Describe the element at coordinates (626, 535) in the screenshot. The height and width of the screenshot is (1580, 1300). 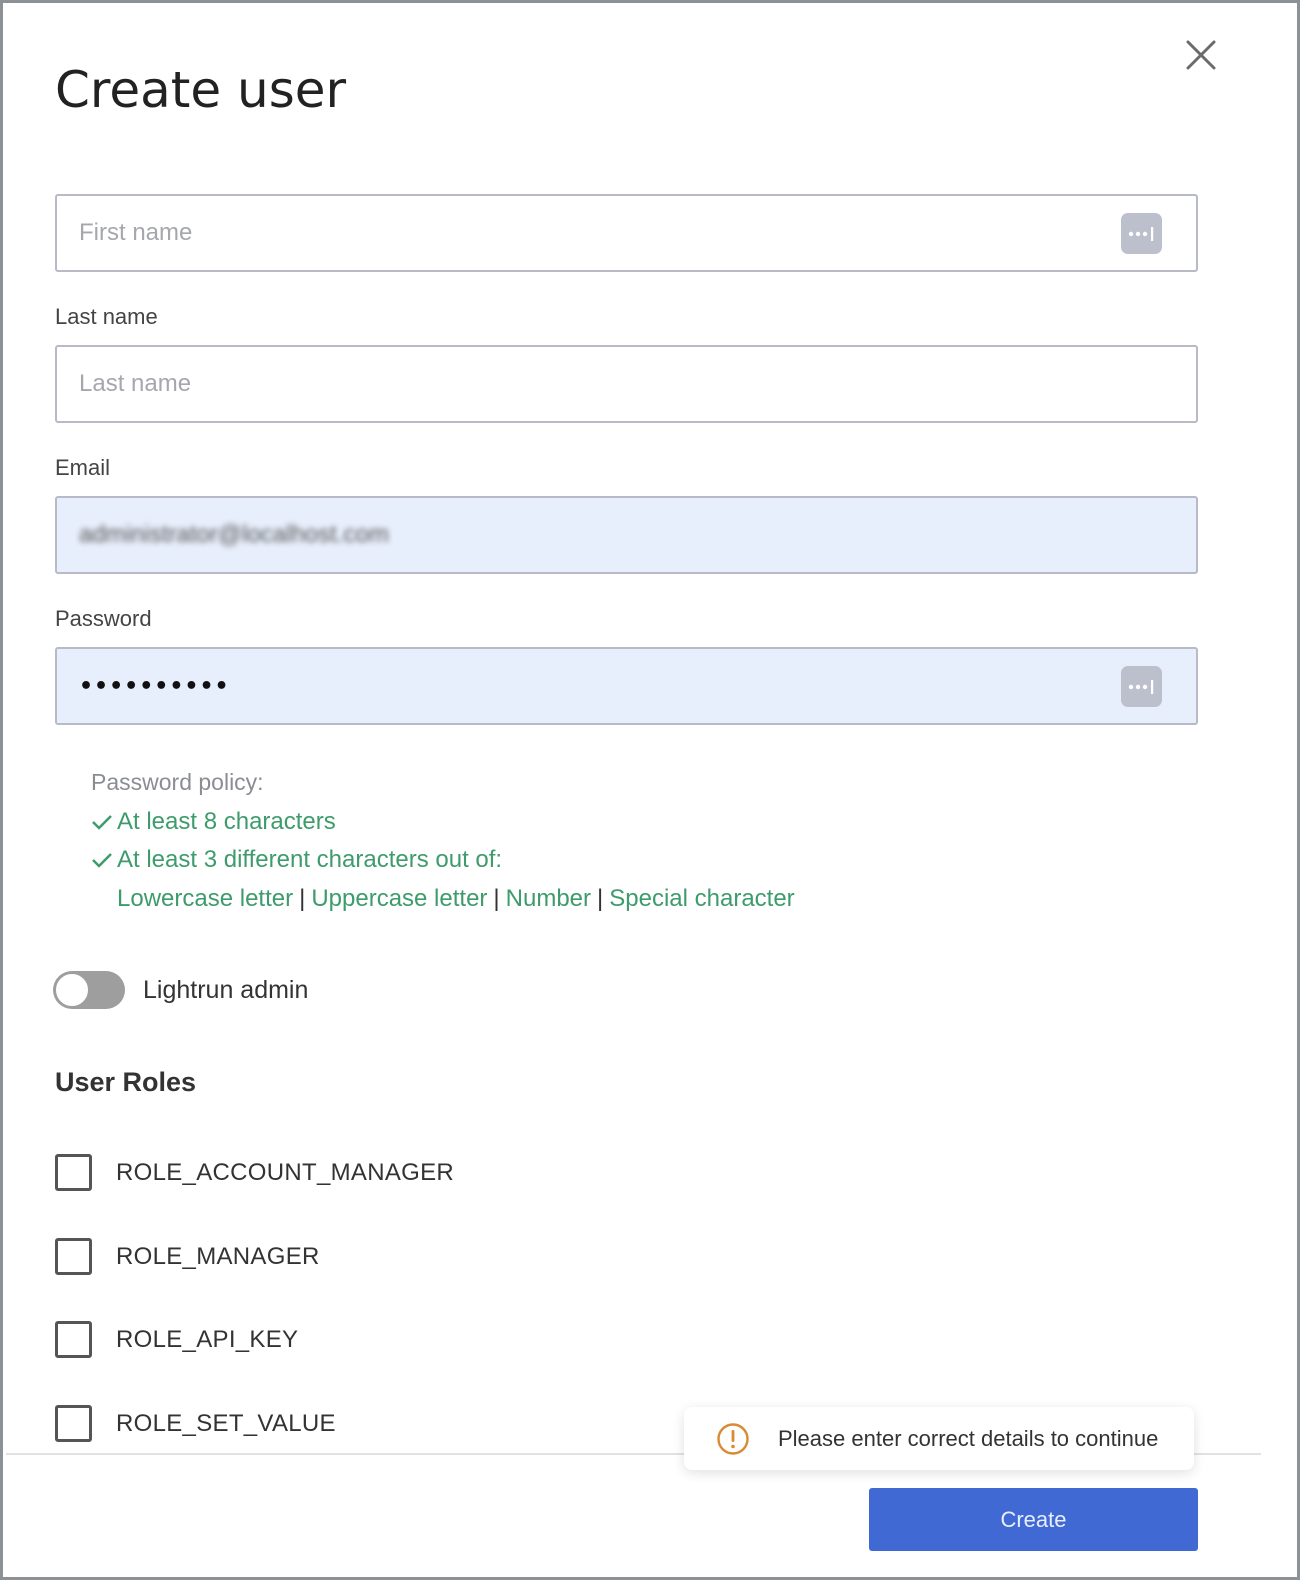
I see `email-field: administrator@localhost.com` at that location.